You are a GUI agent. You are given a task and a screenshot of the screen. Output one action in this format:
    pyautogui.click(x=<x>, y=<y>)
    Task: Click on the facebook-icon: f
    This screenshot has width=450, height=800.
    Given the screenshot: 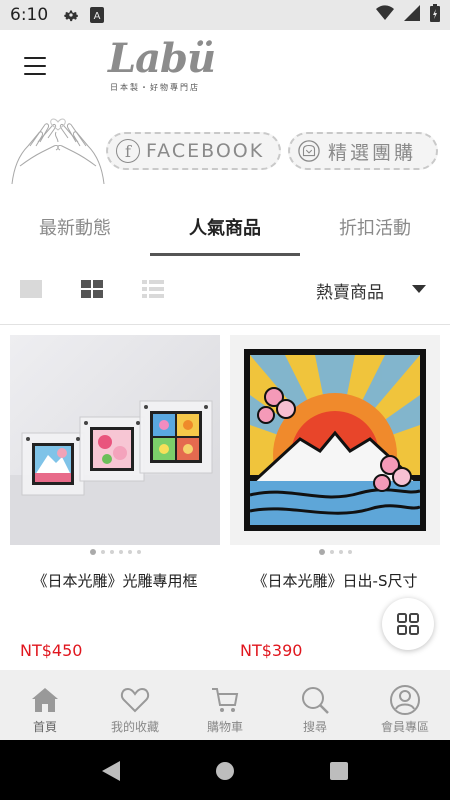 What is the action you would take?
    pyautogui.click(x=128, y=151)
    